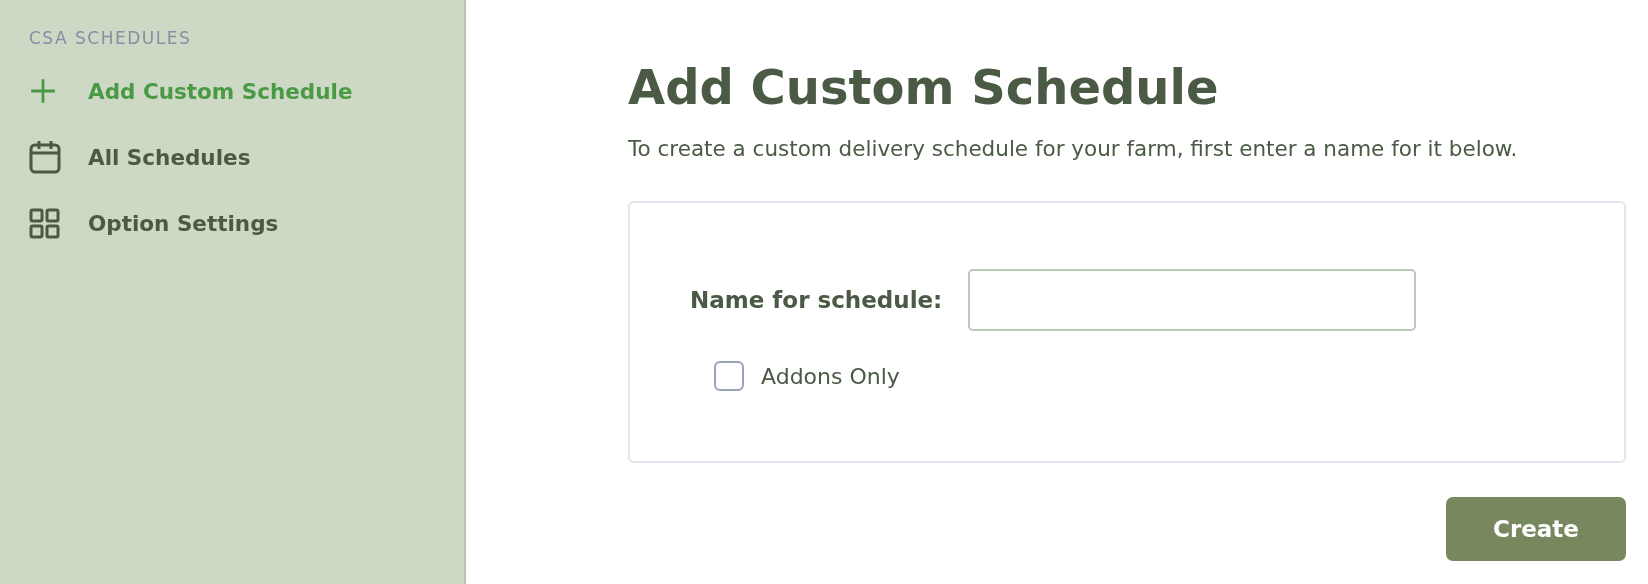 This screenshot has height=584, width=1648. Describe the element at coordinates (1073, 148) in the screenshot. I see `page-description: To create a custom delivery schedule for your farm, first enter a name for it below.` at that location.